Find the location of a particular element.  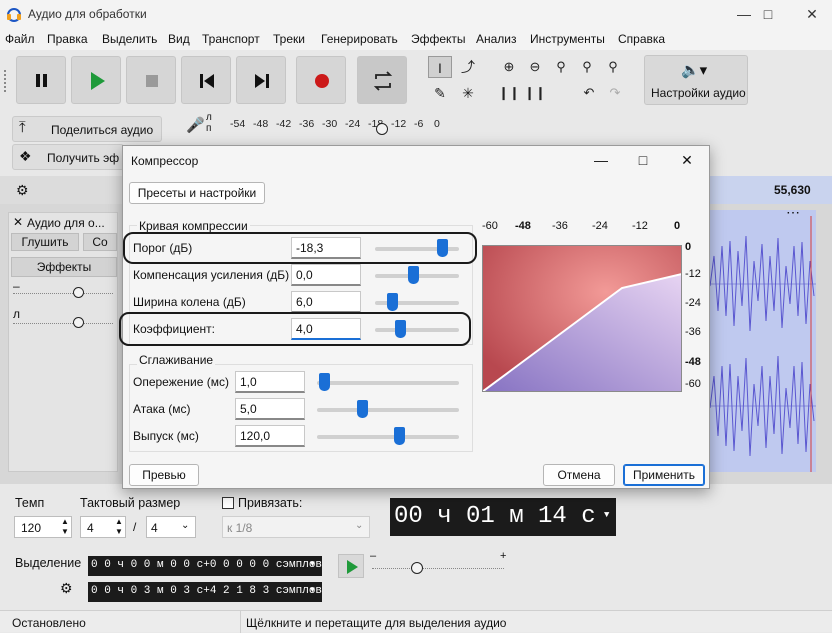

timesig-numerator-input: 4 ▲ ▼ is located at coordinates (103, 527).